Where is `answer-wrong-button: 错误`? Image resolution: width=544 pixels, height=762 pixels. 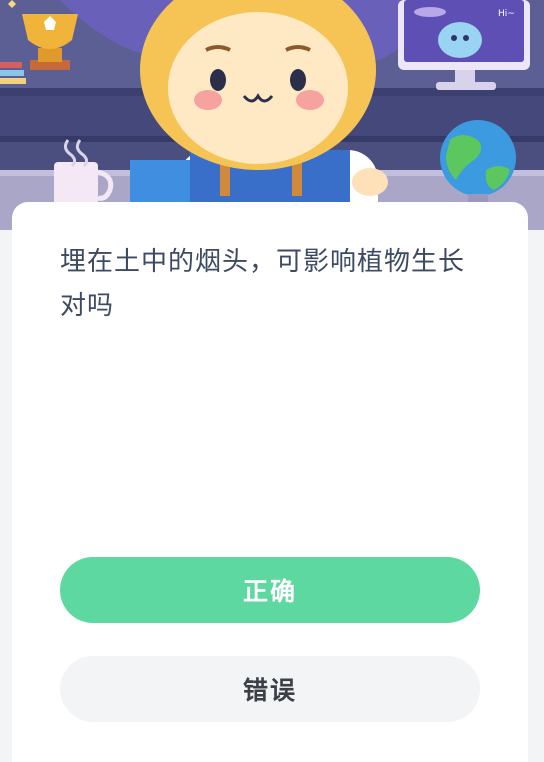
answer-wrong-button: 错误 is located at coordinates (270, 689).